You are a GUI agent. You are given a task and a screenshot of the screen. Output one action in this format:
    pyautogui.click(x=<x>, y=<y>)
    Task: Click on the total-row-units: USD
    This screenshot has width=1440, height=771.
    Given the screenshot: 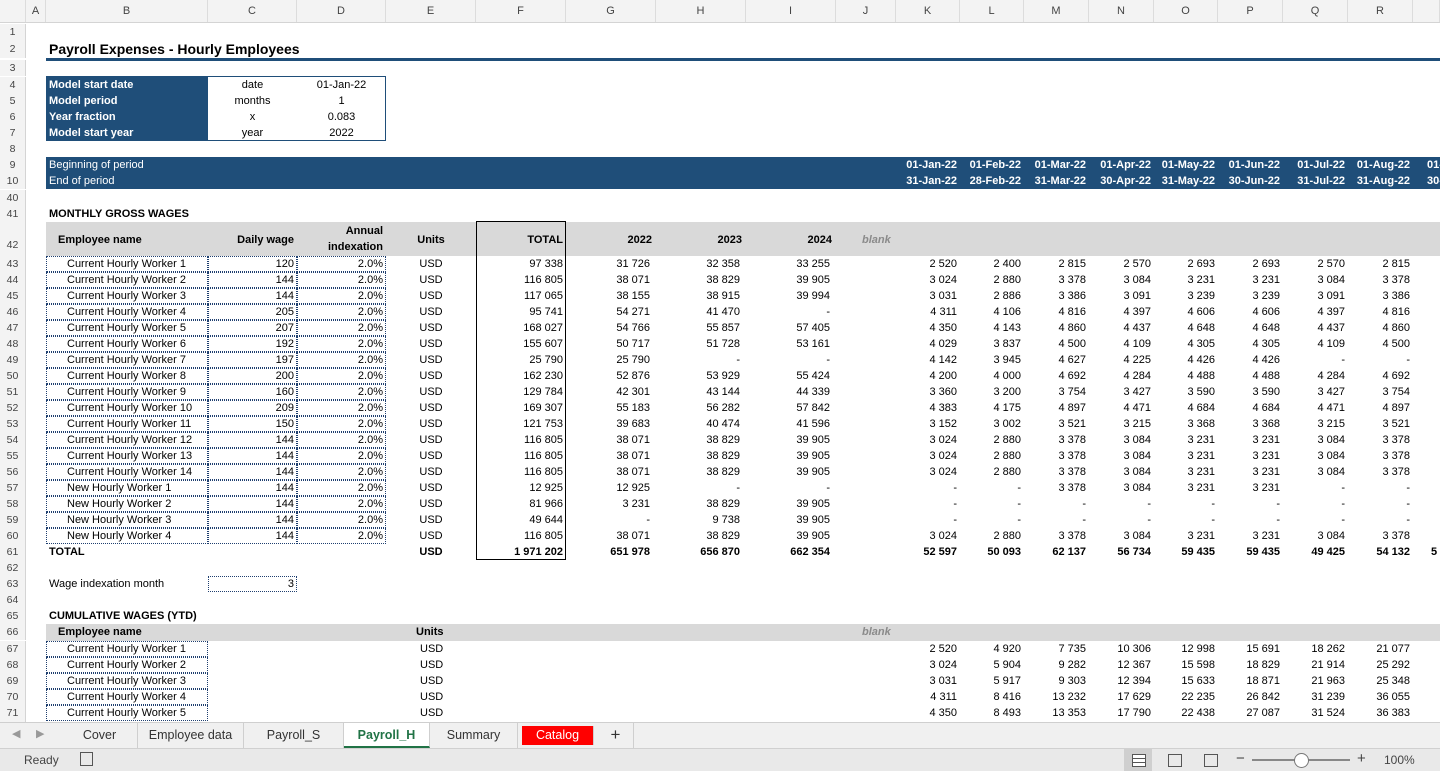 What is the action you would take?
    pyautogui.click(x=431, y=552)
    